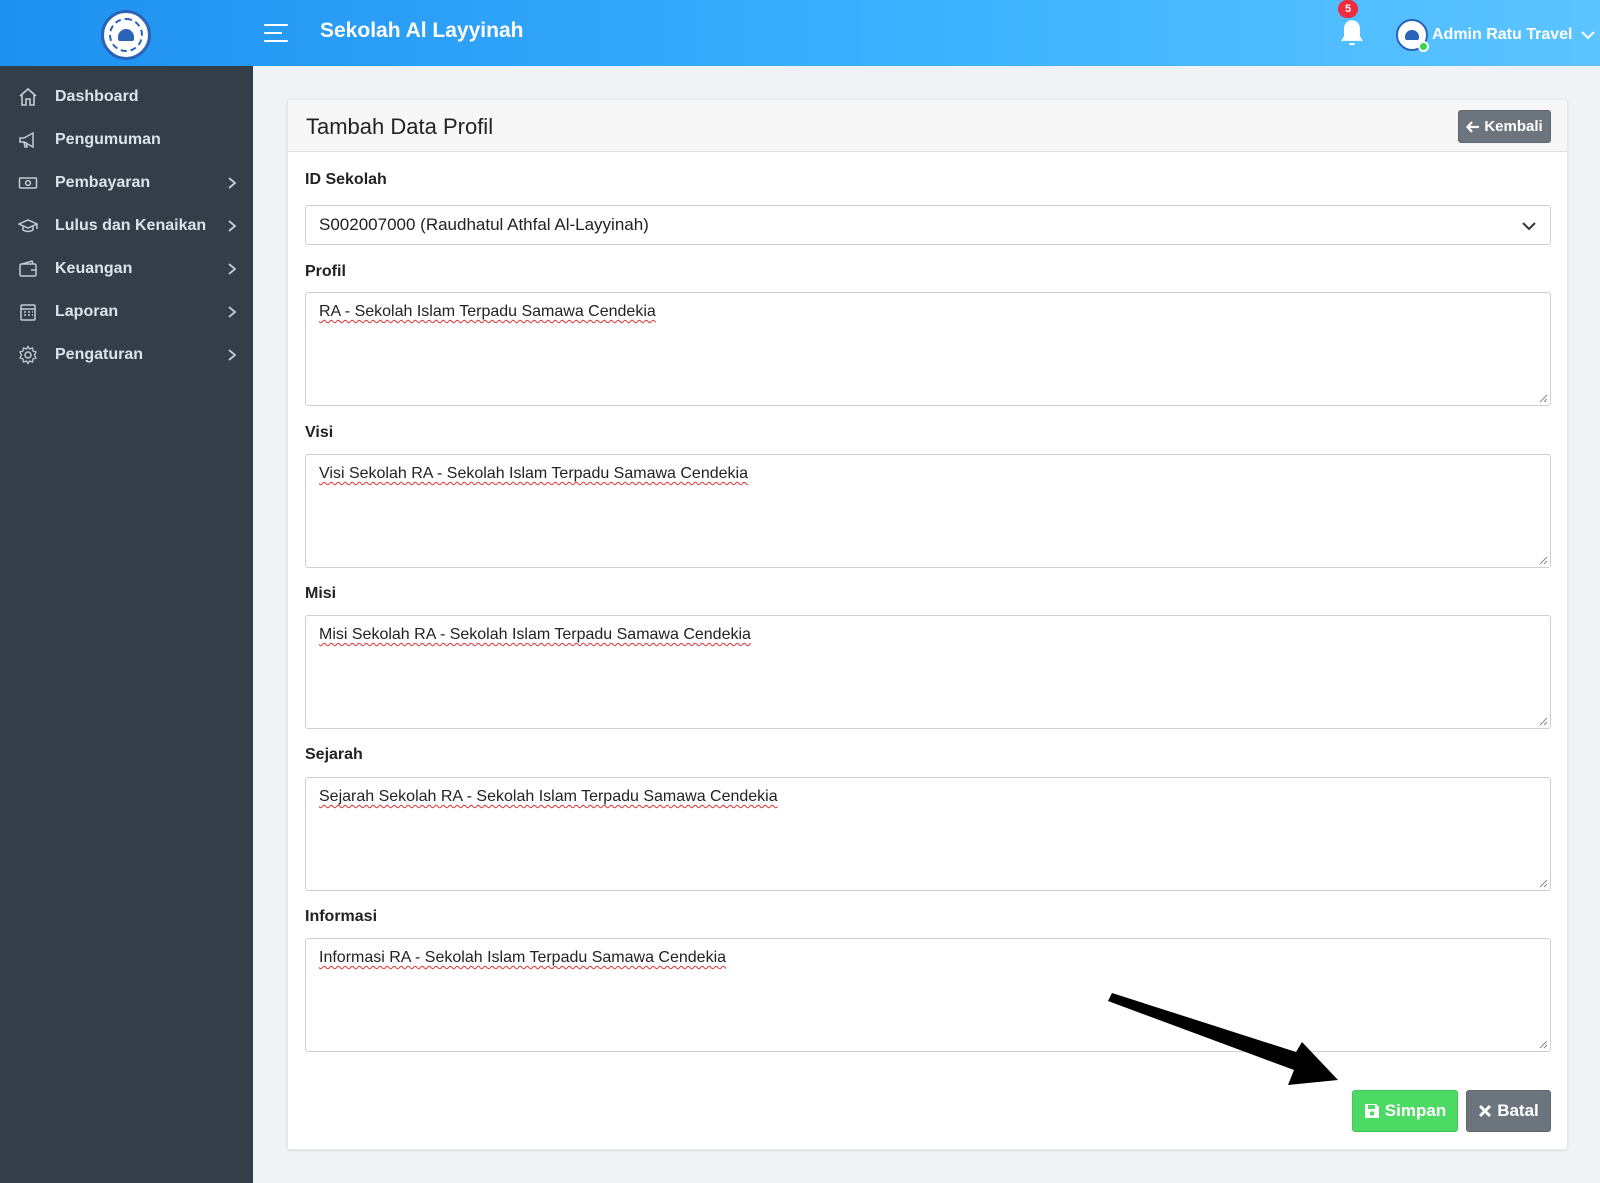 The height and width of the screenshot is (1183, 1600). Describe the element at coordinates (28, 96) in the screenshot. I see `home-icon` at that location.